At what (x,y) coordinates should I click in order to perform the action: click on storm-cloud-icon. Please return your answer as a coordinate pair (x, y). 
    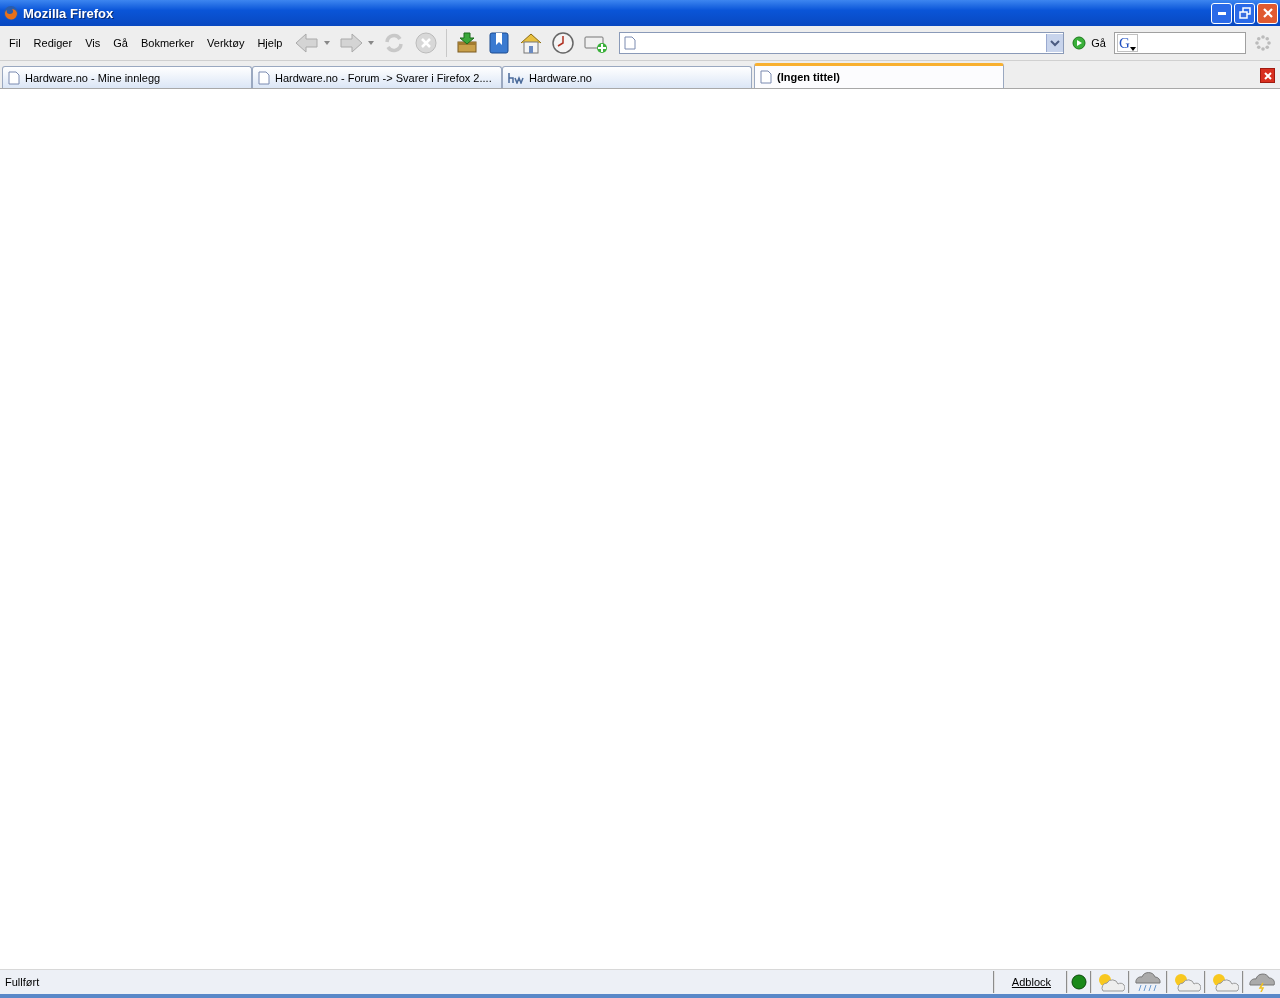
    Looking at the image, I should click on (1262, 982).